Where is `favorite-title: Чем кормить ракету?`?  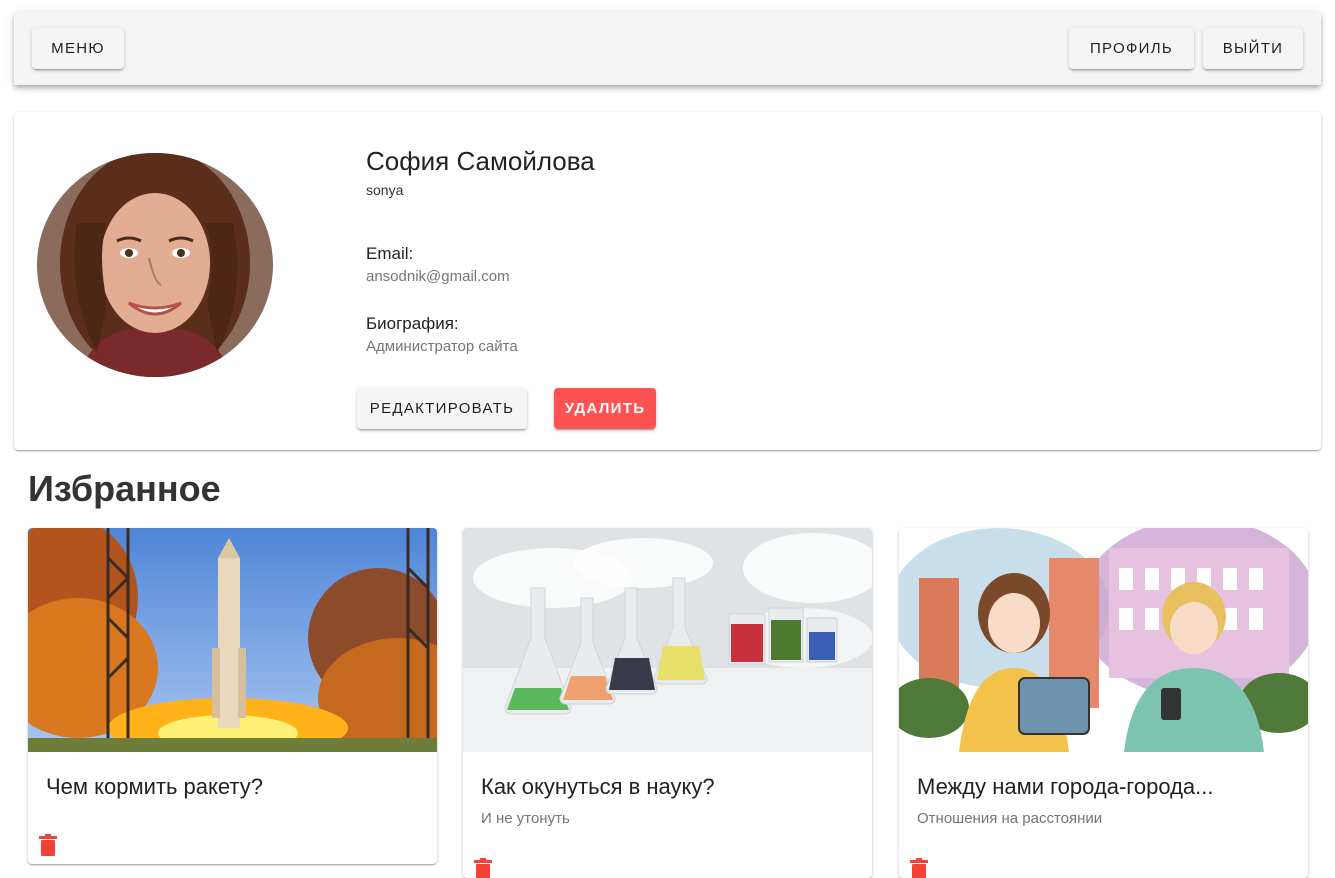
favorite-title: Чем кормить ракету? is located at coordinates (154, 786).